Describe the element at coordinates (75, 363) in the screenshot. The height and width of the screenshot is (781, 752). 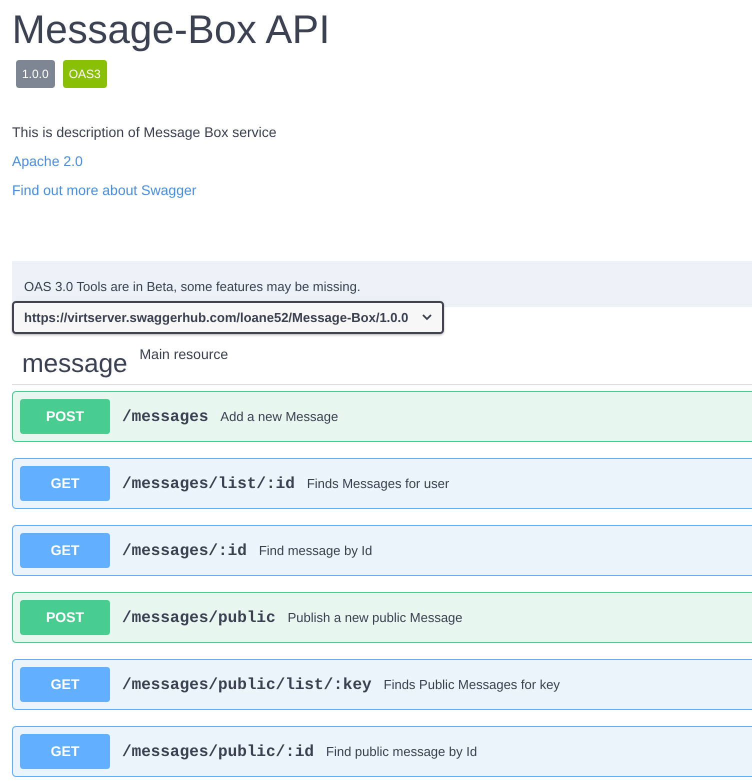
I see `tag-name: message` at that location.